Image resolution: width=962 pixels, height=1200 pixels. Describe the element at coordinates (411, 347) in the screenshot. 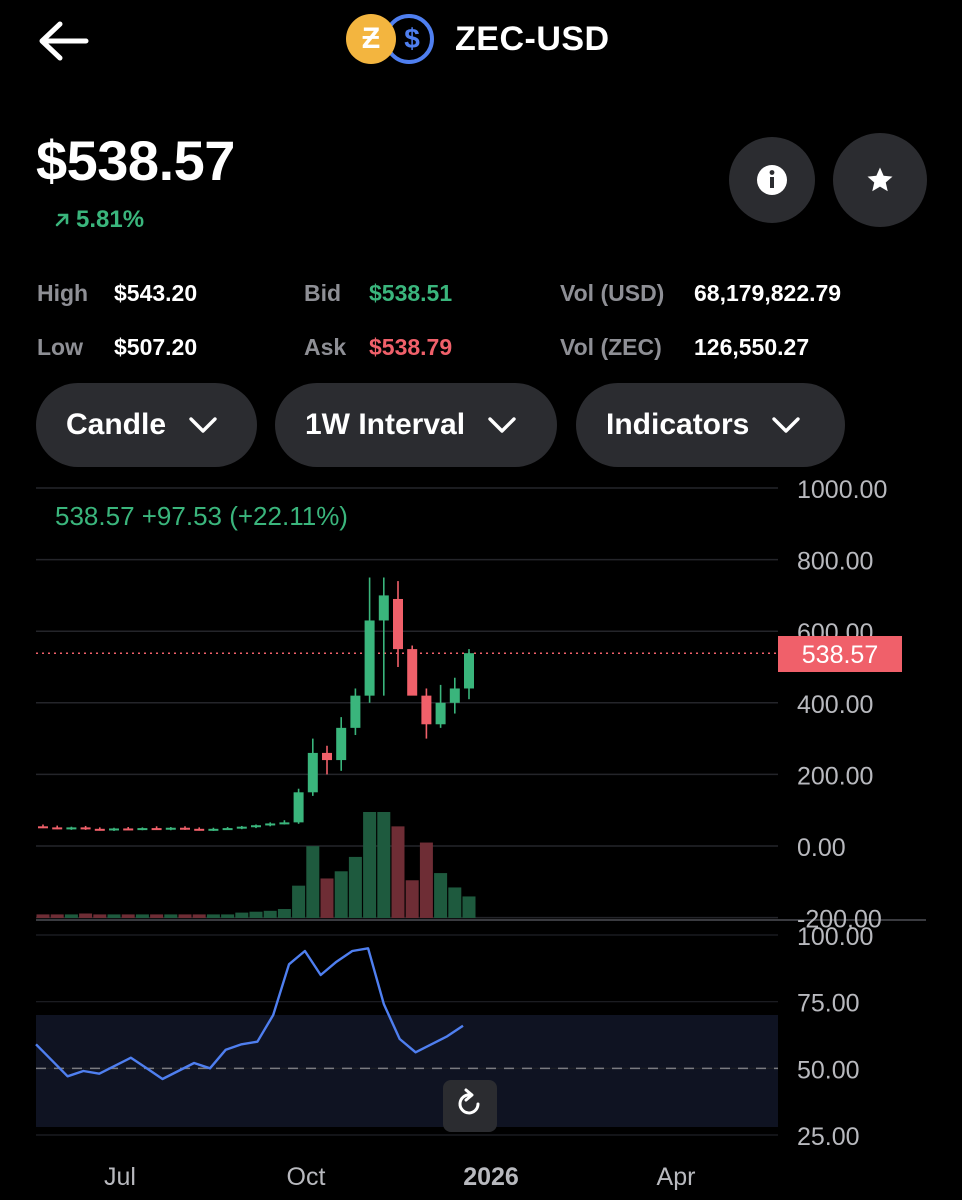

I see `ask-value: $538.79` at that location.